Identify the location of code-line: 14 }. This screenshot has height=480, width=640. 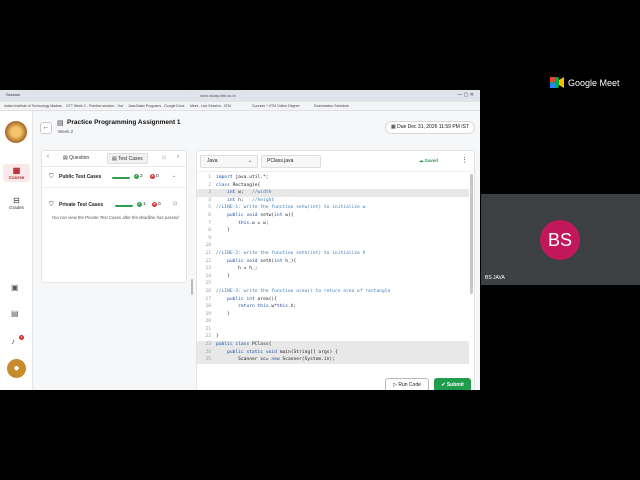
(333, 277).